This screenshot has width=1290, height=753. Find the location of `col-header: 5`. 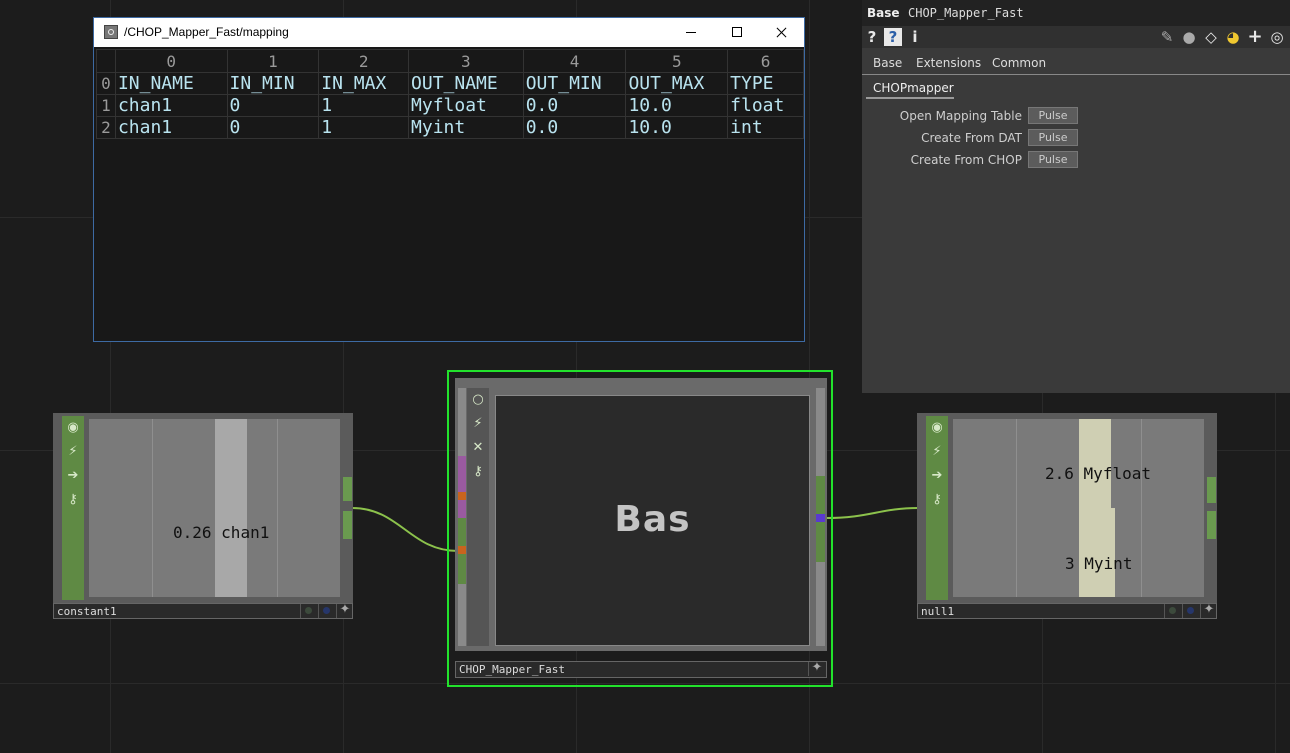

col-header: 5 is located at coordinates (677, 61).